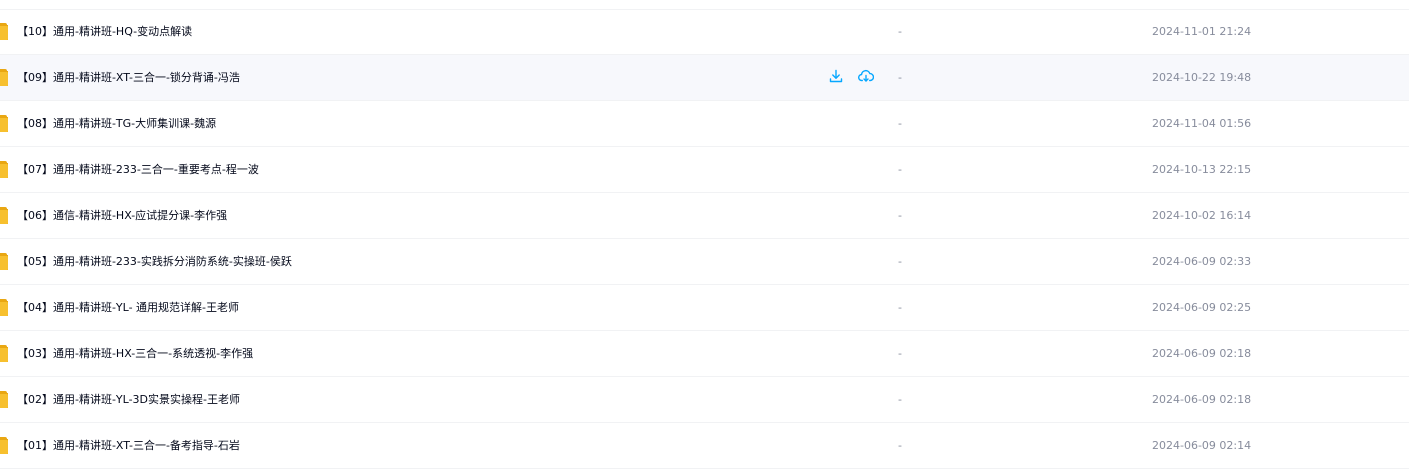 This screenshot has width=1409, height=472. Describe the element at coordinates (154, 261) in the screenshot. I see `file-name: 【05】通用-精讲班-233-实践拆分消防系统-实操班-侯跃` at that location.